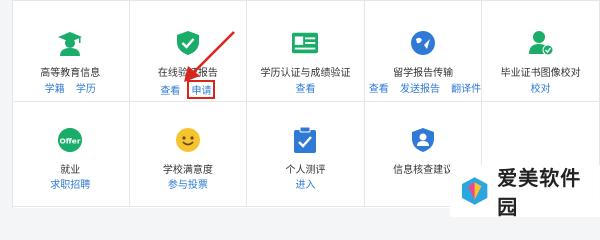 This screenshot has width=600, height=240. I want to click on tile-degree-authentication: 学历认证与成绩验证 查看, so click(306, 51).